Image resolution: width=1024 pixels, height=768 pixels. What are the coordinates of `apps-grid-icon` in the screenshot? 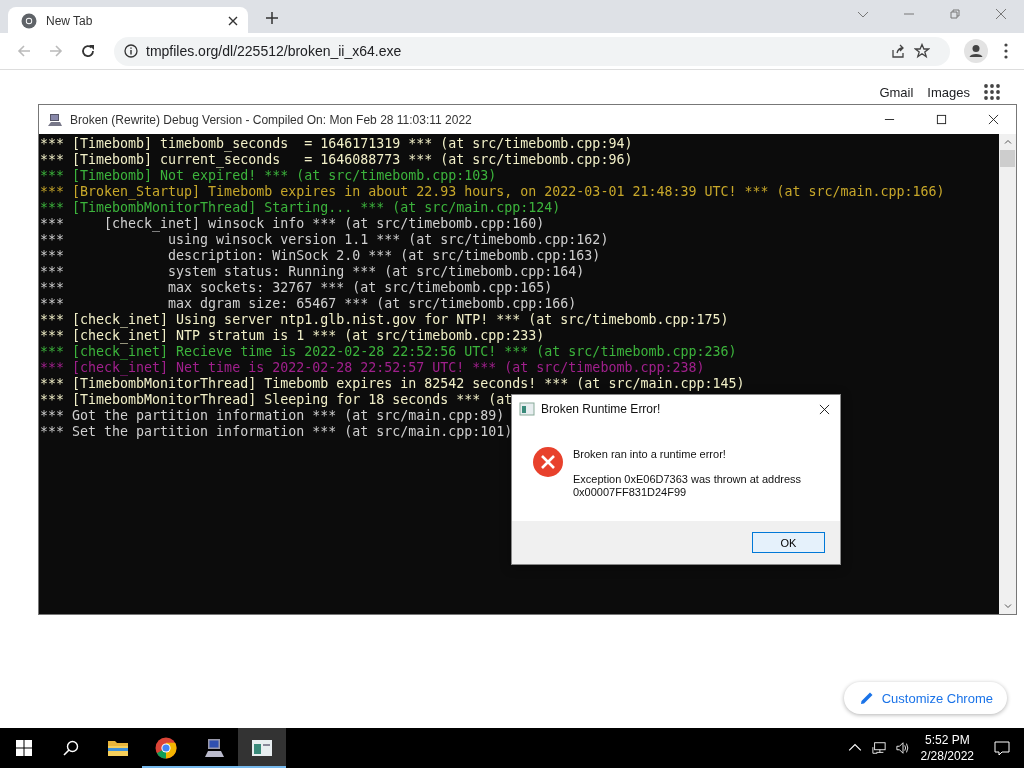 It's located at (992, 92).